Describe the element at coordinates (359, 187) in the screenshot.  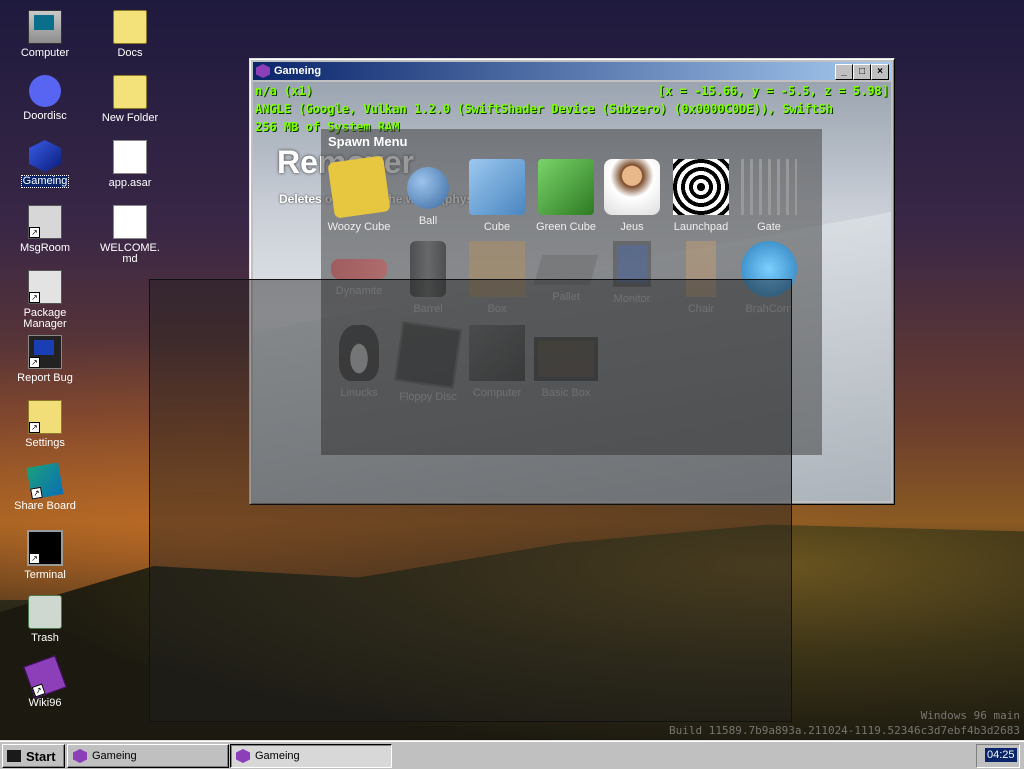
I see `woozy-cube-icon` at that location.